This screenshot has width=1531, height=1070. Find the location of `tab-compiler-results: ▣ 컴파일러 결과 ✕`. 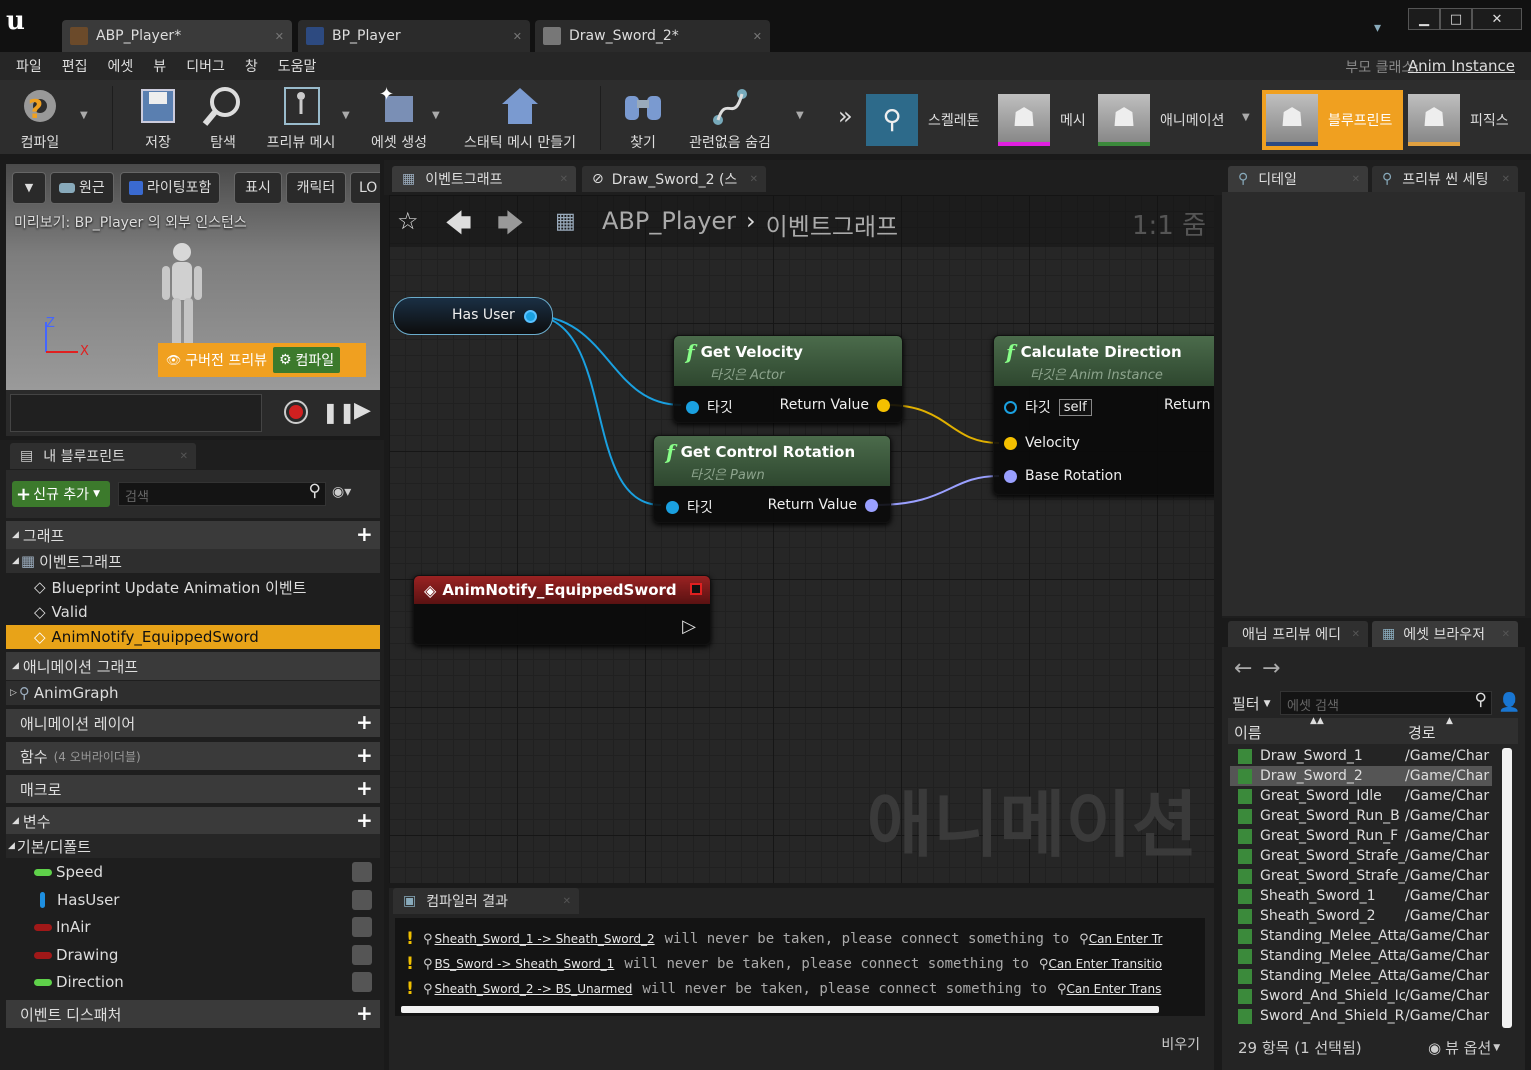

tab-compiler-results: ▣ 컴파일러 결과 ✕ is located at coordinates (486, 901).